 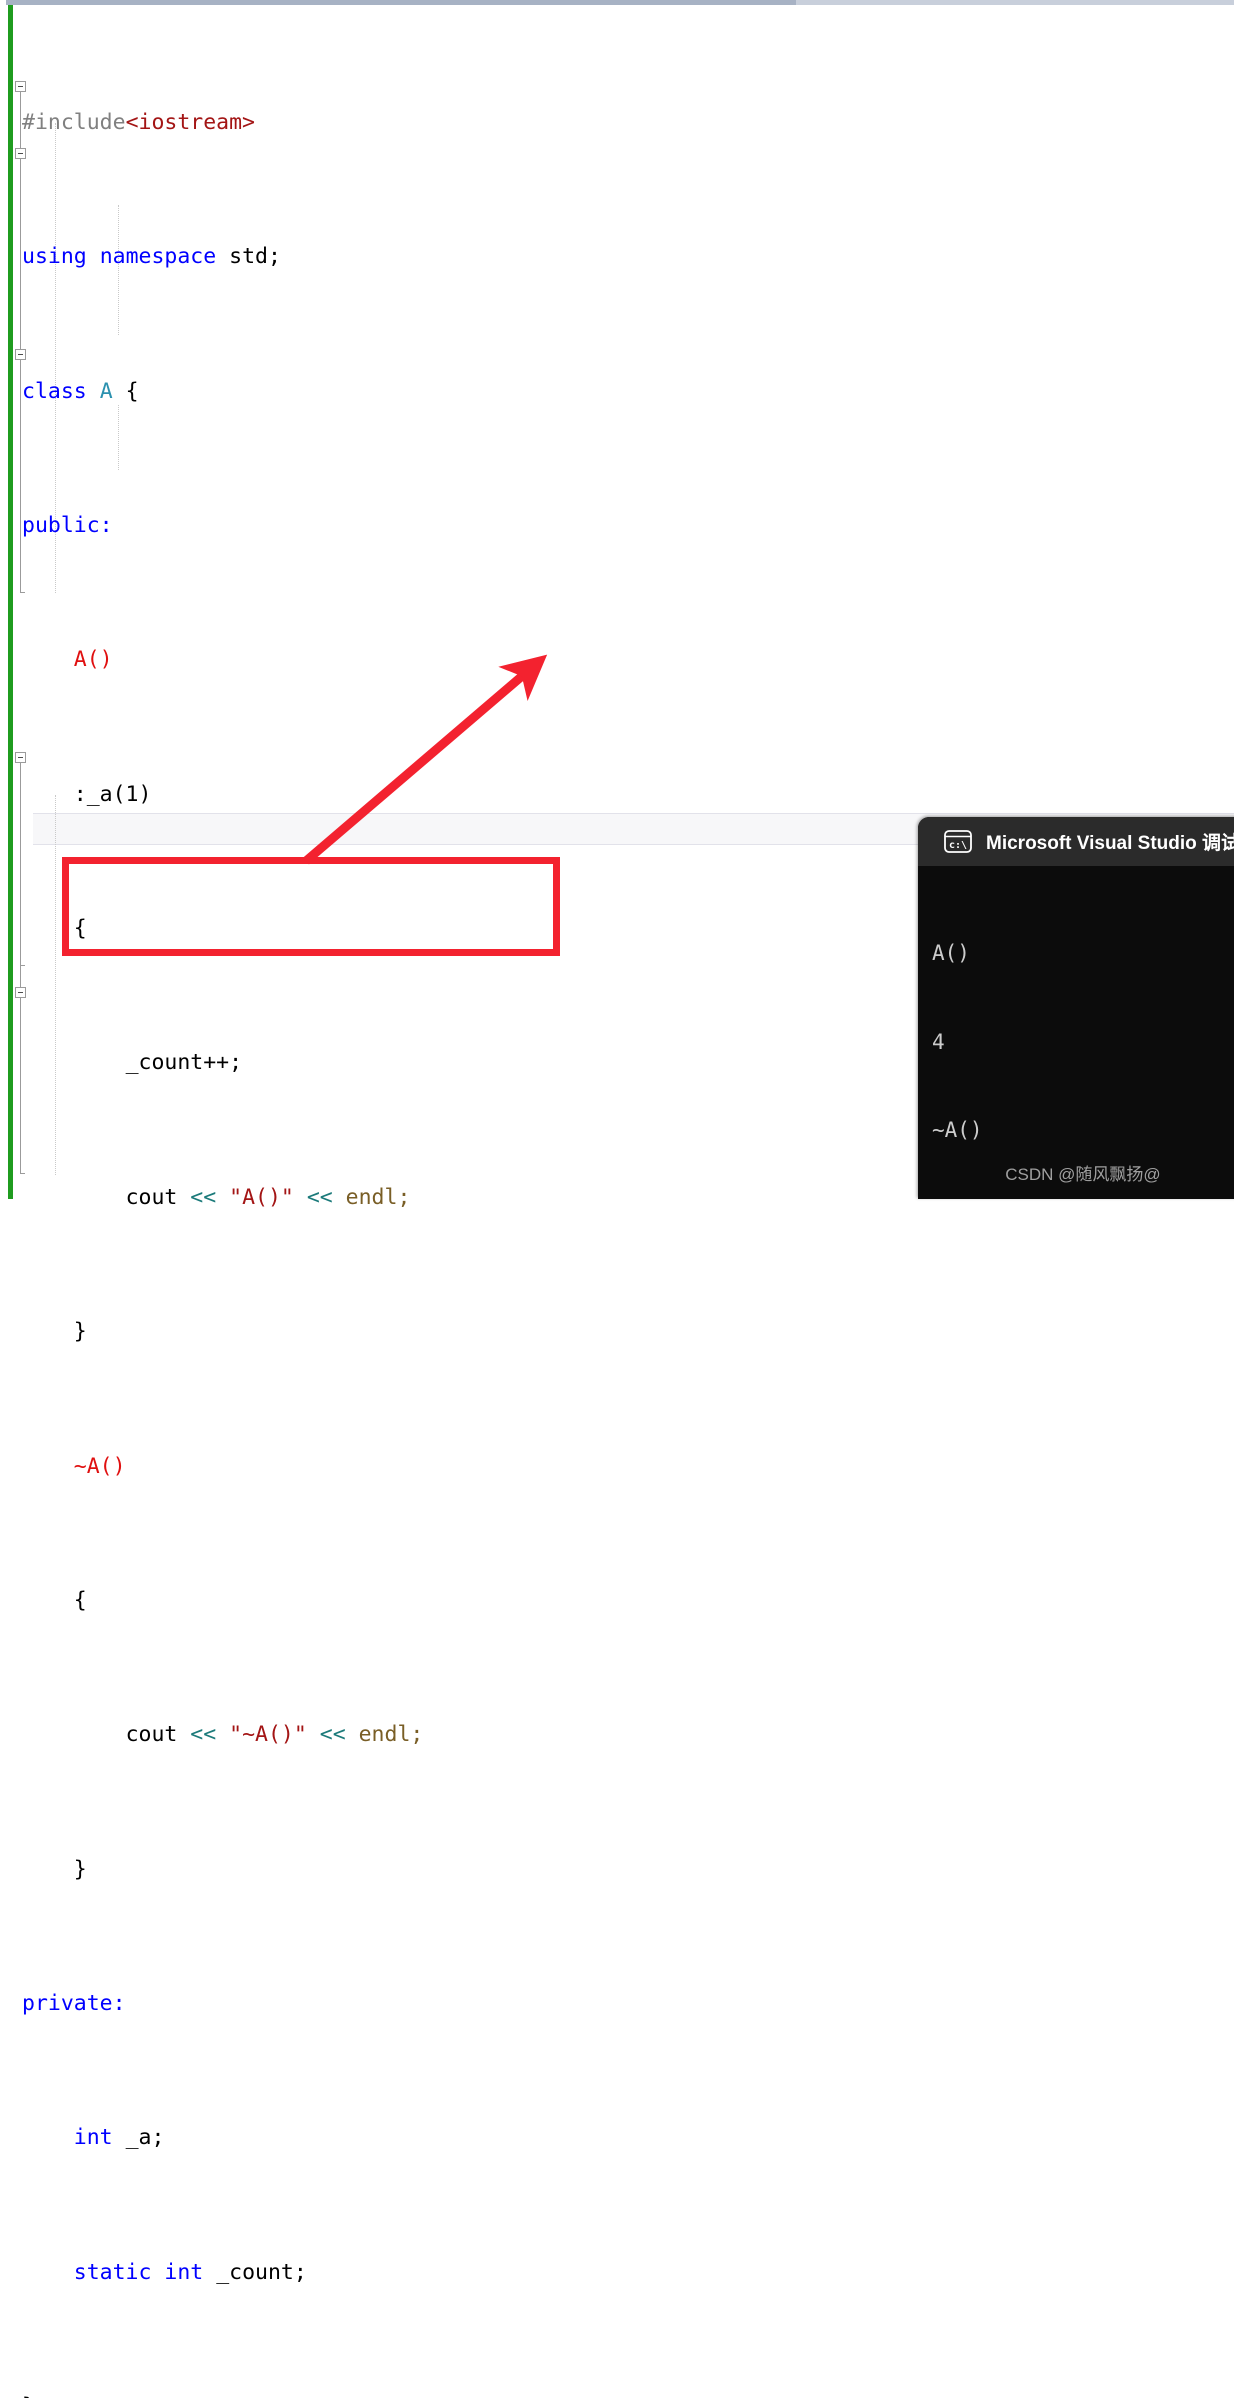 I want to click on console-output-line: A(), so click(x=951, y=953).